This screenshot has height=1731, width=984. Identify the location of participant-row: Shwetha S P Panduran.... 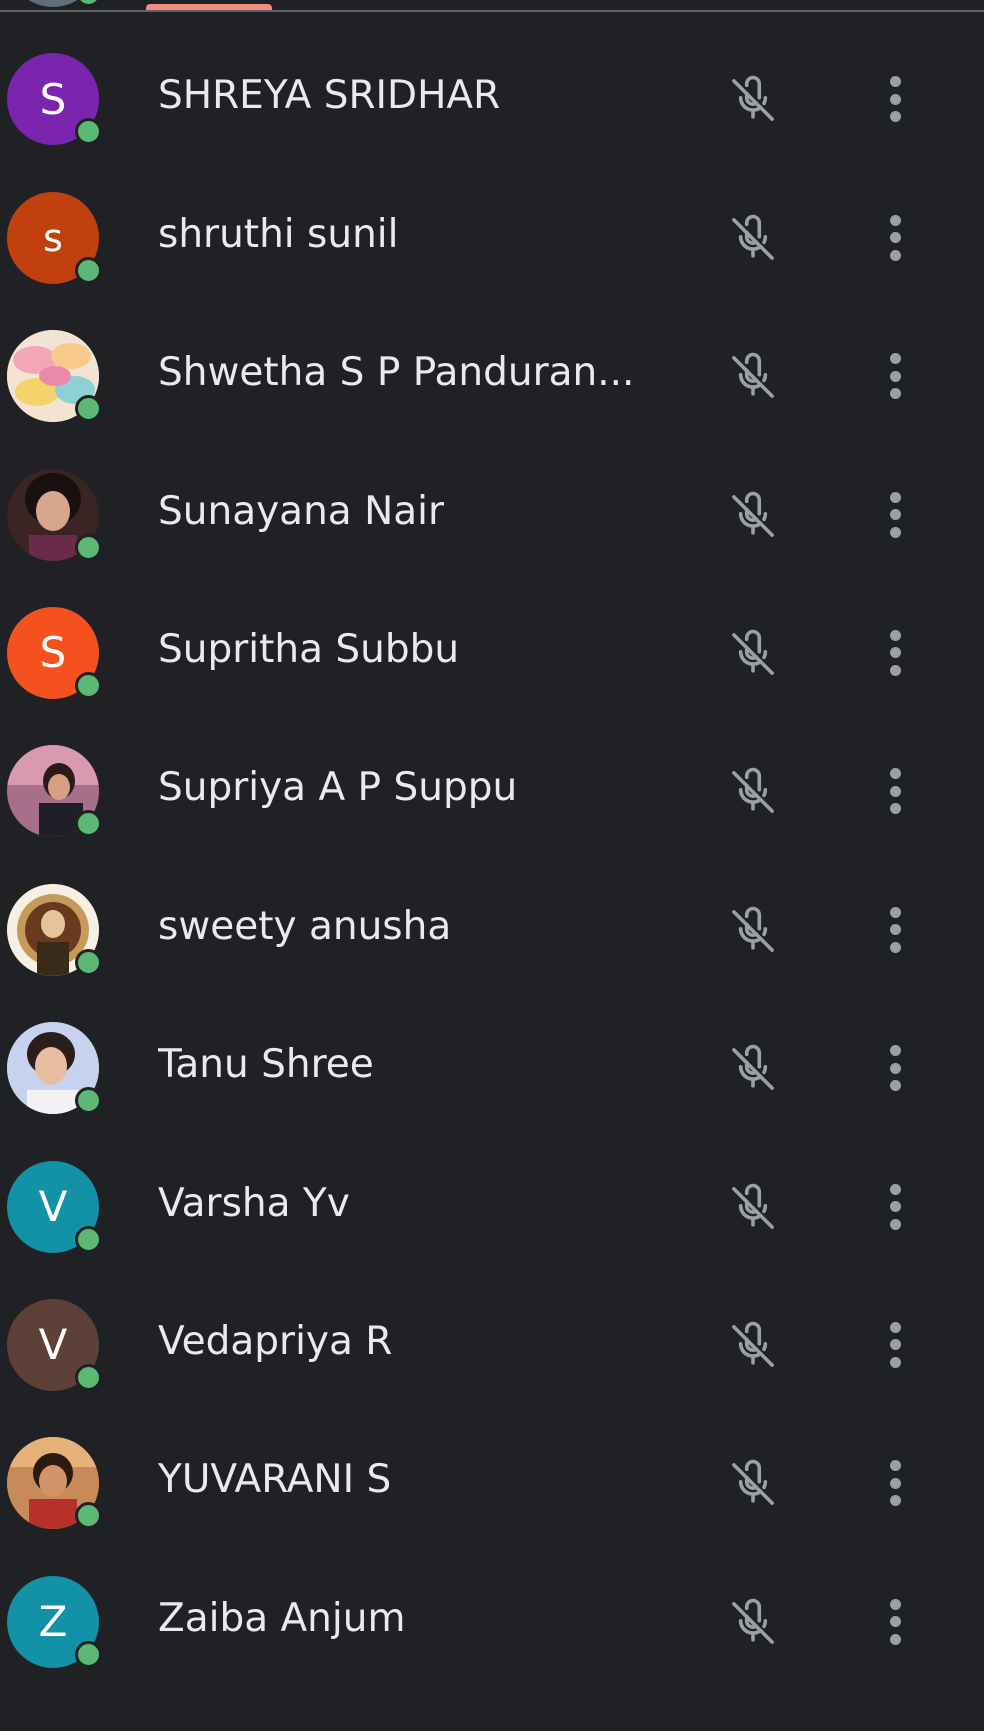
(492, 375).